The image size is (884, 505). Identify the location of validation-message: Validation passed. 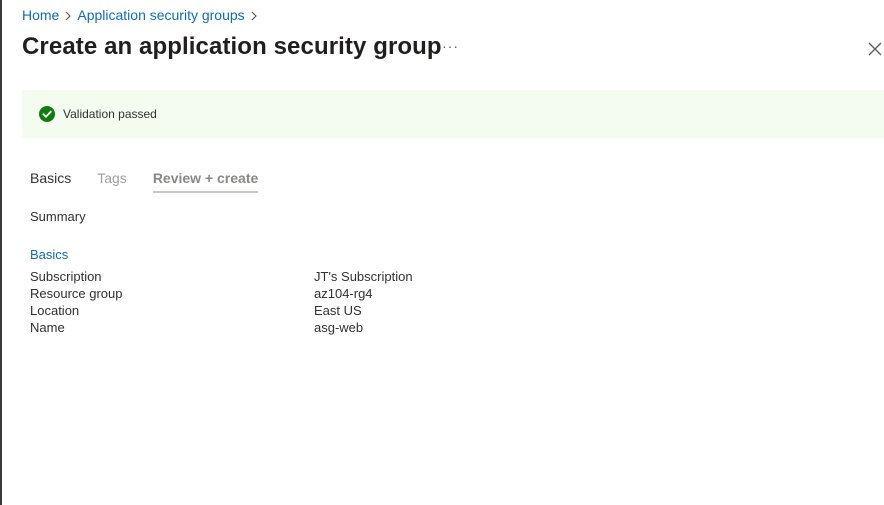
(110, 114).